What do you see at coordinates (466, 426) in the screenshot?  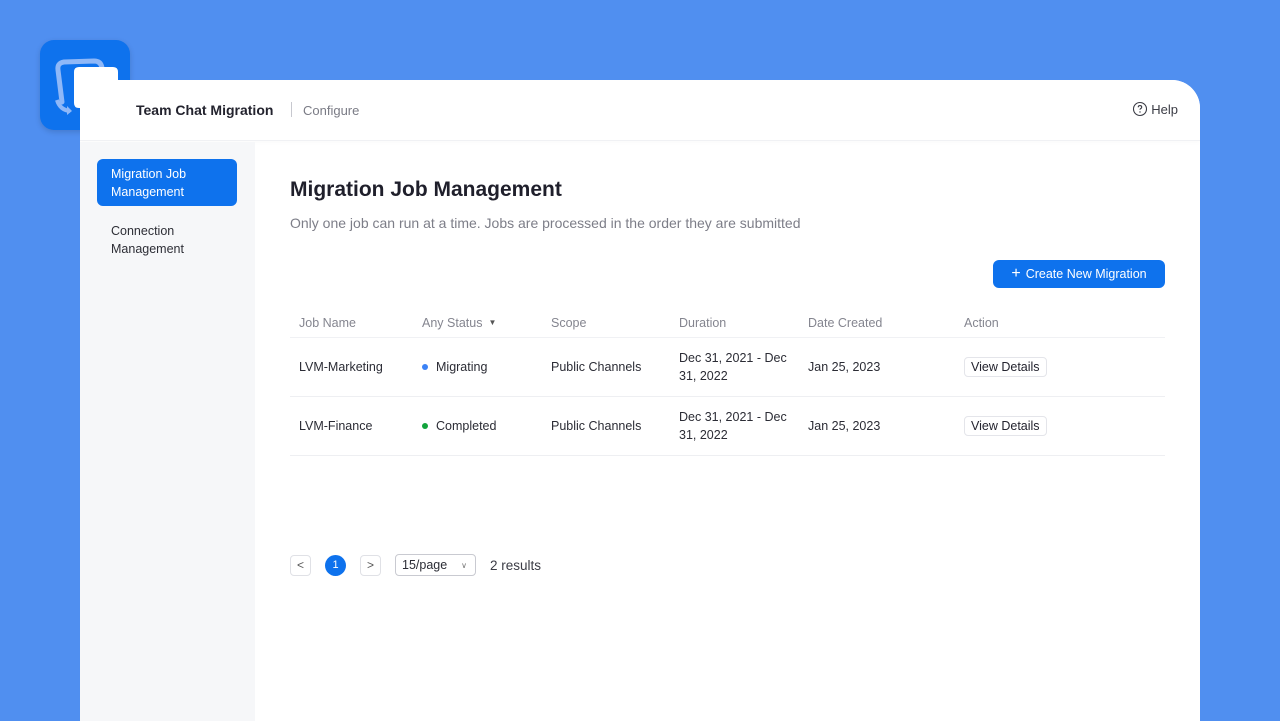 I see `status-label: Completed` at bounding box center [466, 426].